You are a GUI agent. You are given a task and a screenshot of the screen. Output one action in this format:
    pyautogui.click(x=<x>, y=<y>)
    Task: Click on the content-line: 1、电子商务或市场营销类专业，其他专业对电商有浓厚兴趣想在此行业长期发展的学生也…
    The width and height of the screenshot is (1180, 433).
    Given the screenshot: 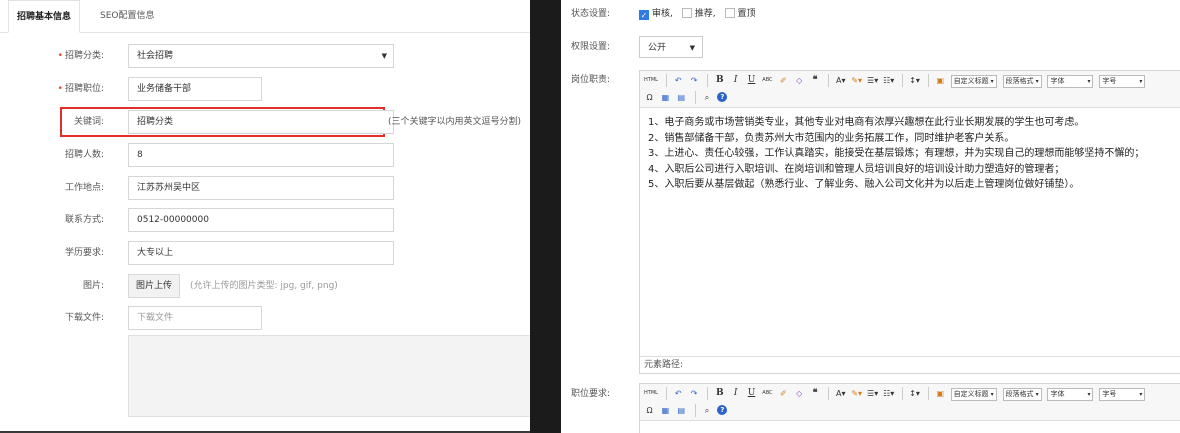 What is the action you would take?
    pyautogui.click(x=866, y=122)
    